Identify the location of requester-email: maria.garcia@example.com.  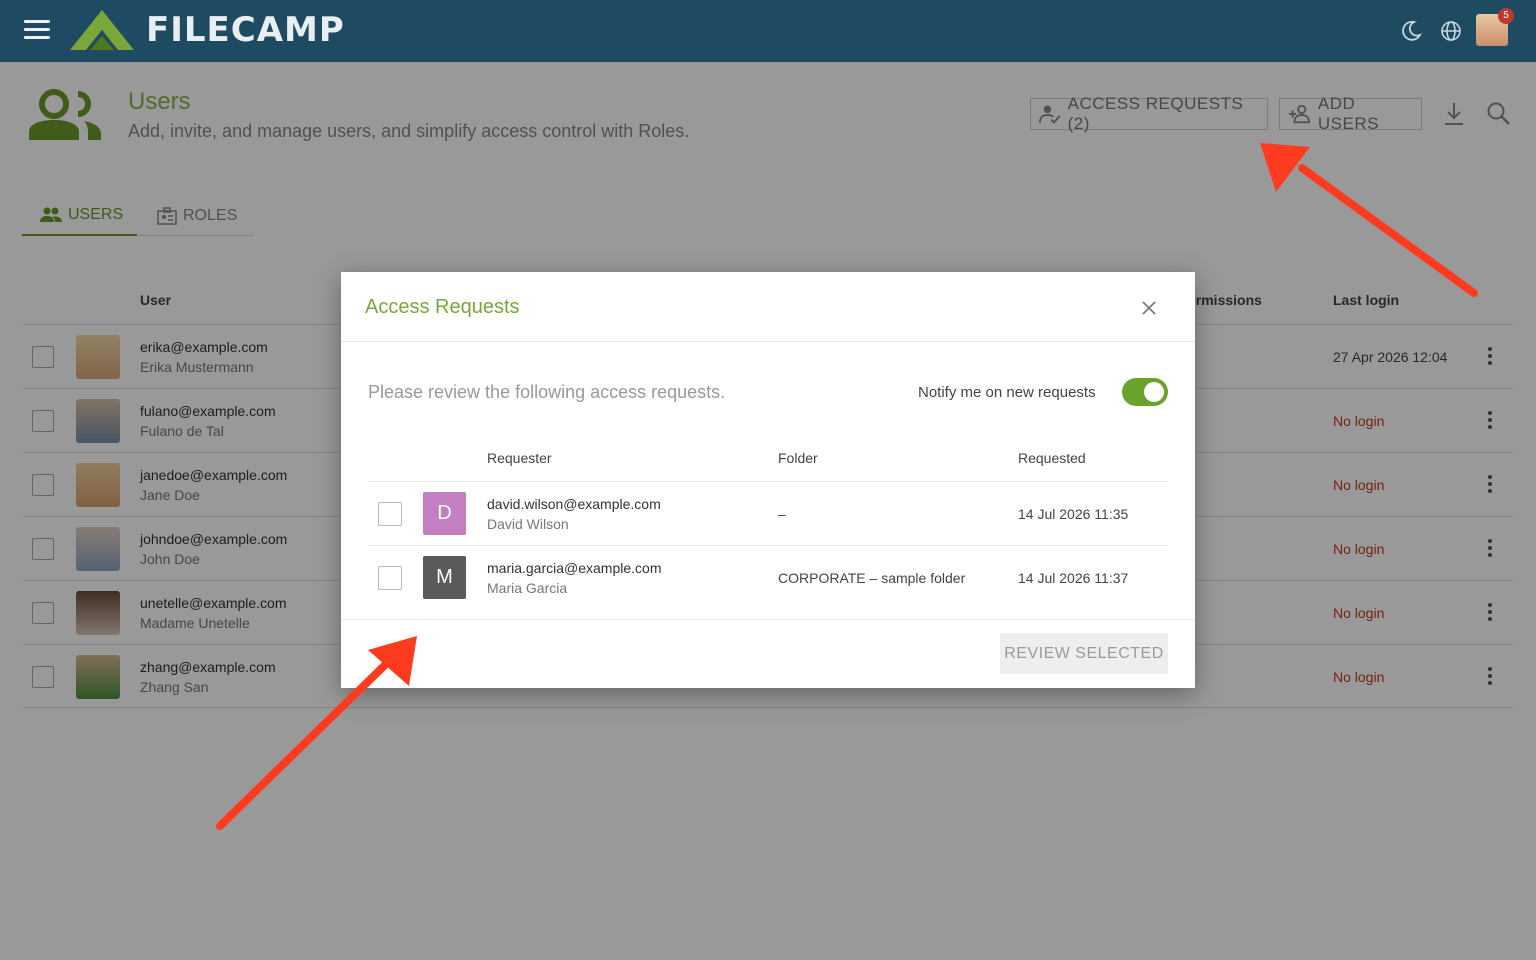
(574, 568).